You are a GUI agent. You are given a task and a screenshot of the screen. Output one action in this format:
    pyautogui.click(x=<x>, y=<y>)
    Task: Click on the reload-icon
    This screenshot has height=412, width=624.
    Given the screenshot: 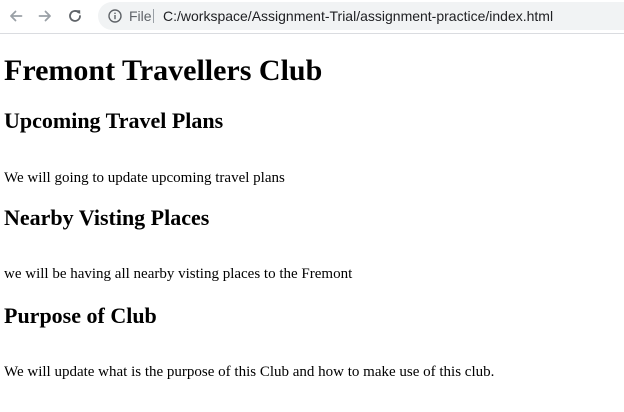 What is the action you would take?
    pyautogui.click(x=75, y=16)
    